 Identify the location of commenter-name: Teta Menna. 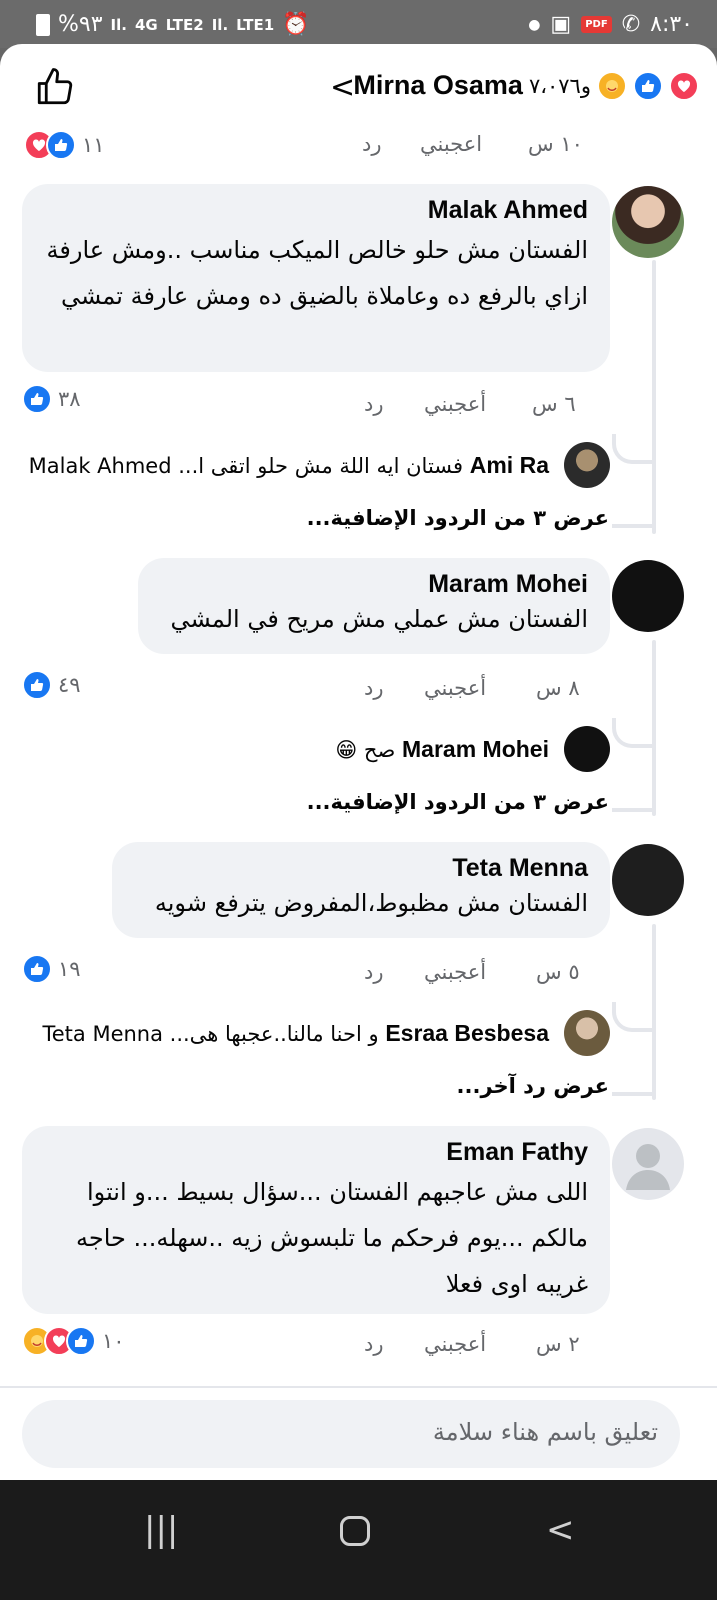
(361, 868).